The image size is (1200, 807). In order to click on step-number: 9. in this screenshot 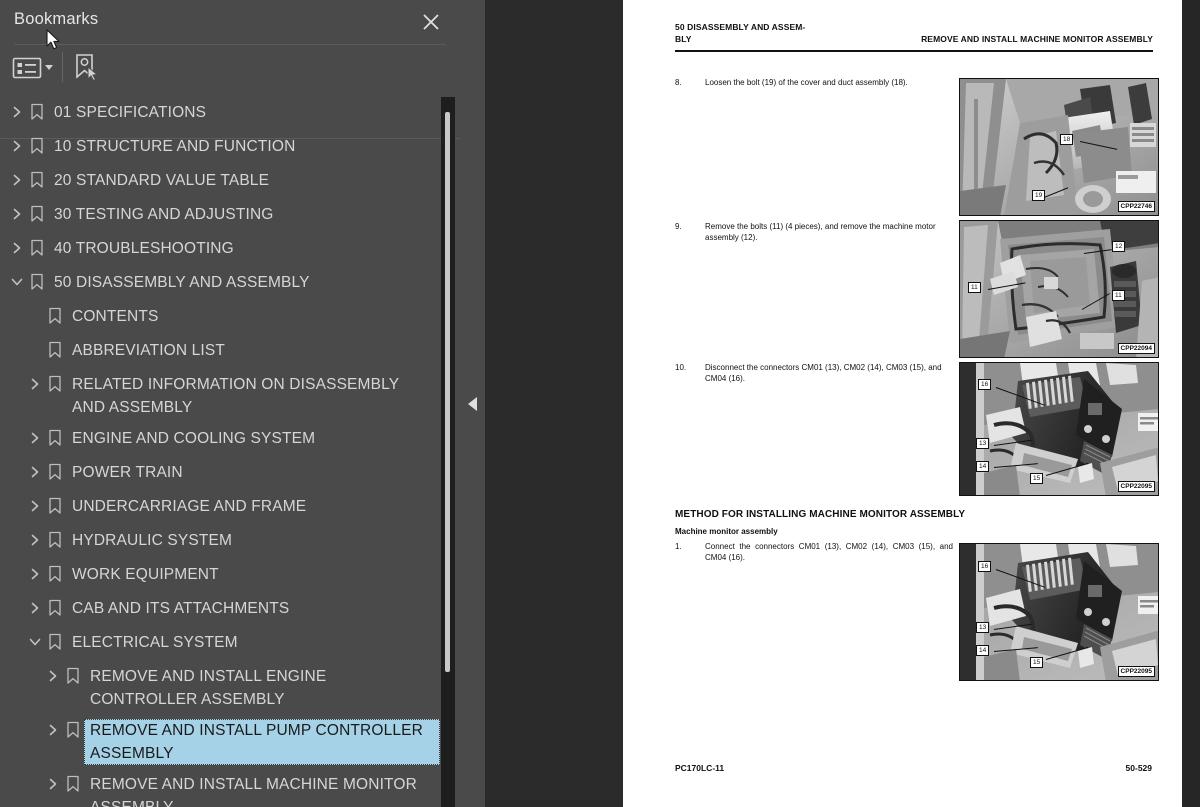, I will do `click(678, 226)`.